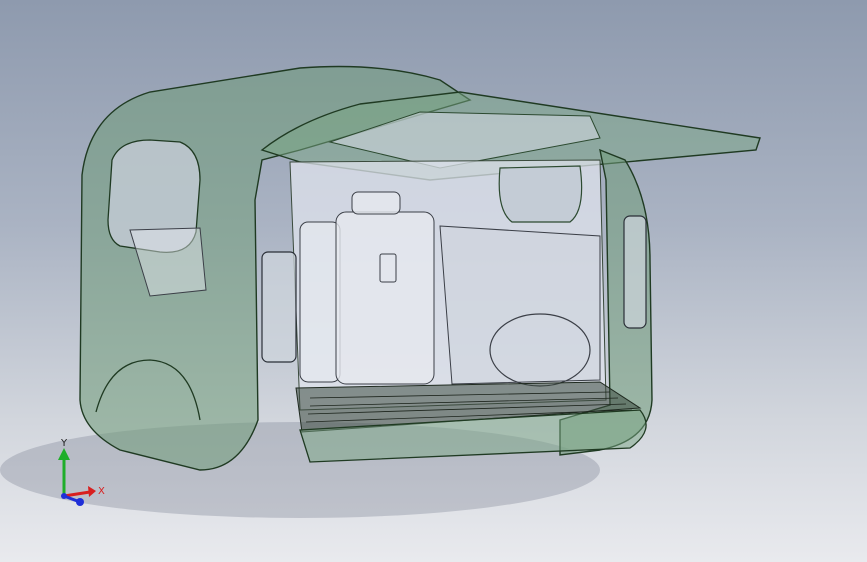 The image size is (867, 562). I want to click on y-axis-label: Y, so click(64, 443).